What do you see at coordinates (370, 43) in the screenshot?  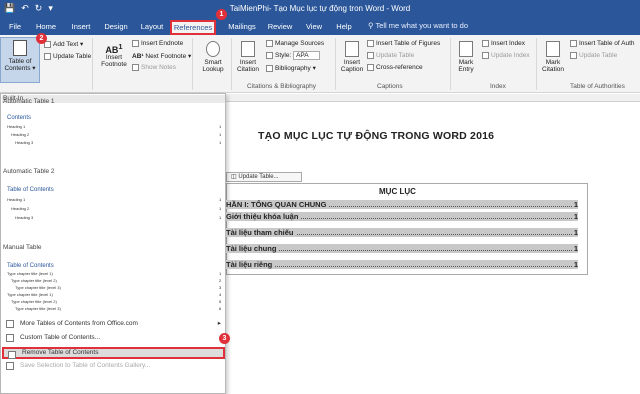 I see `table-of-figures-icon` at bounding box center [370, 43].